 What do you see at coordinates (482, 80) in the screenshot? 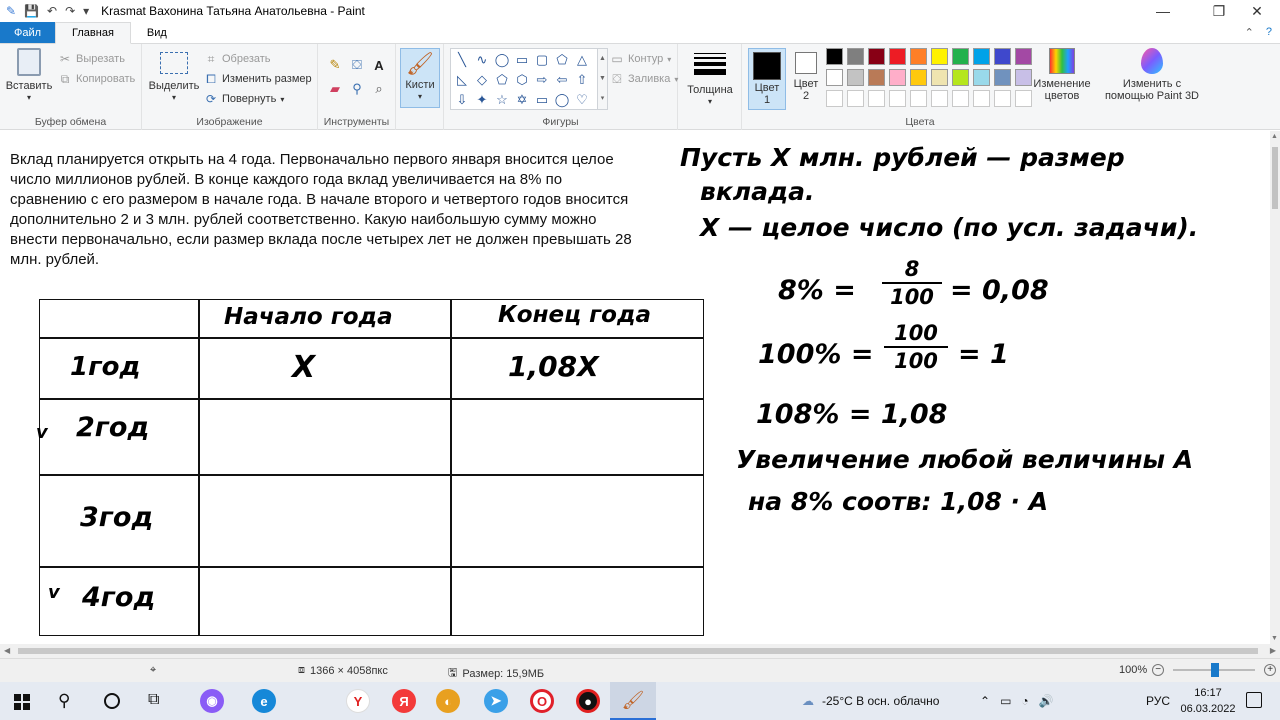
I see `diamond-shape-icon: ◇` at bounding box center [482, 80].